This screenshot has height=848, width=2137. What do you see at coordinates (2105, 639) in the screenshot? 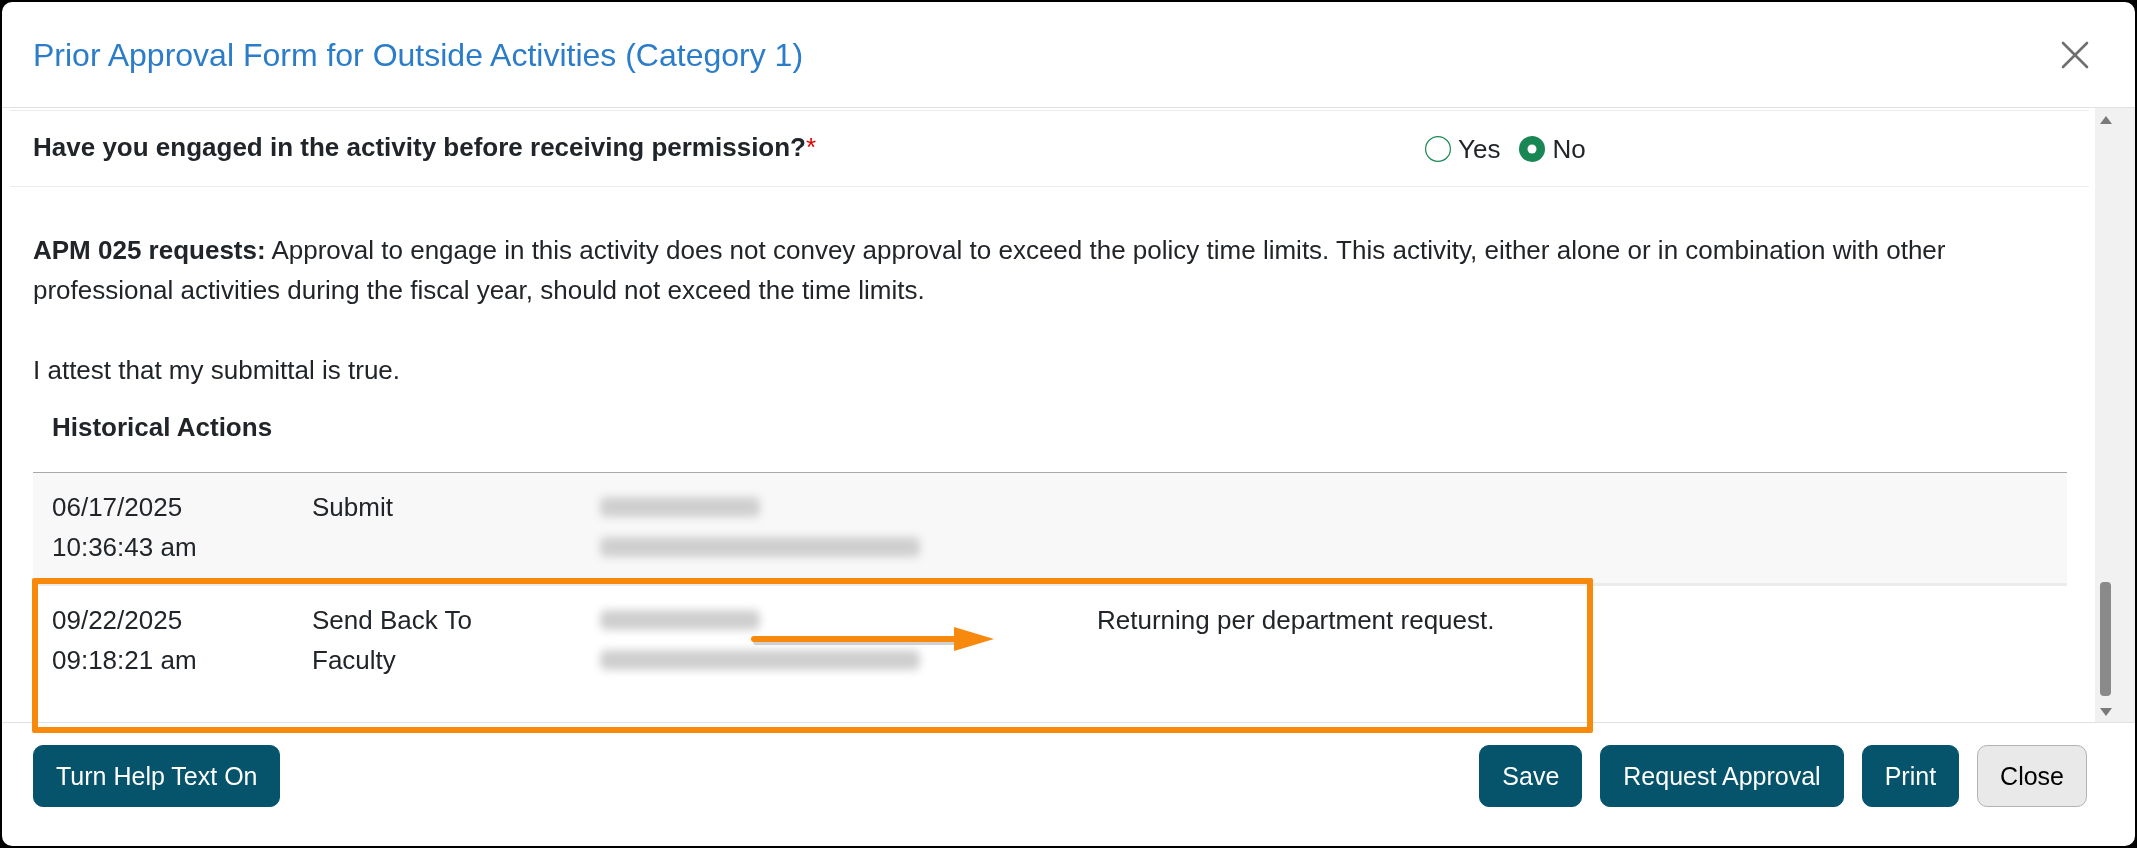
I see `scrollbar-thumb` at bounding box center [2105, 639].